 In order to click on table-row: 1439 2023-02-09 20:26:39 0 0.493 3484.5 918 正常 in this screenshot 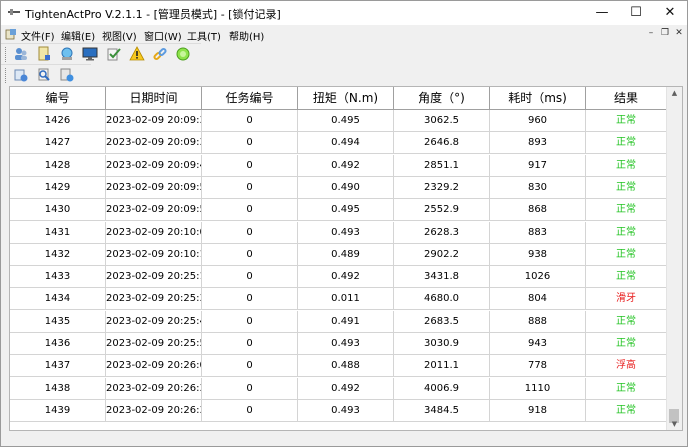, I will do `click(338, 410)`.